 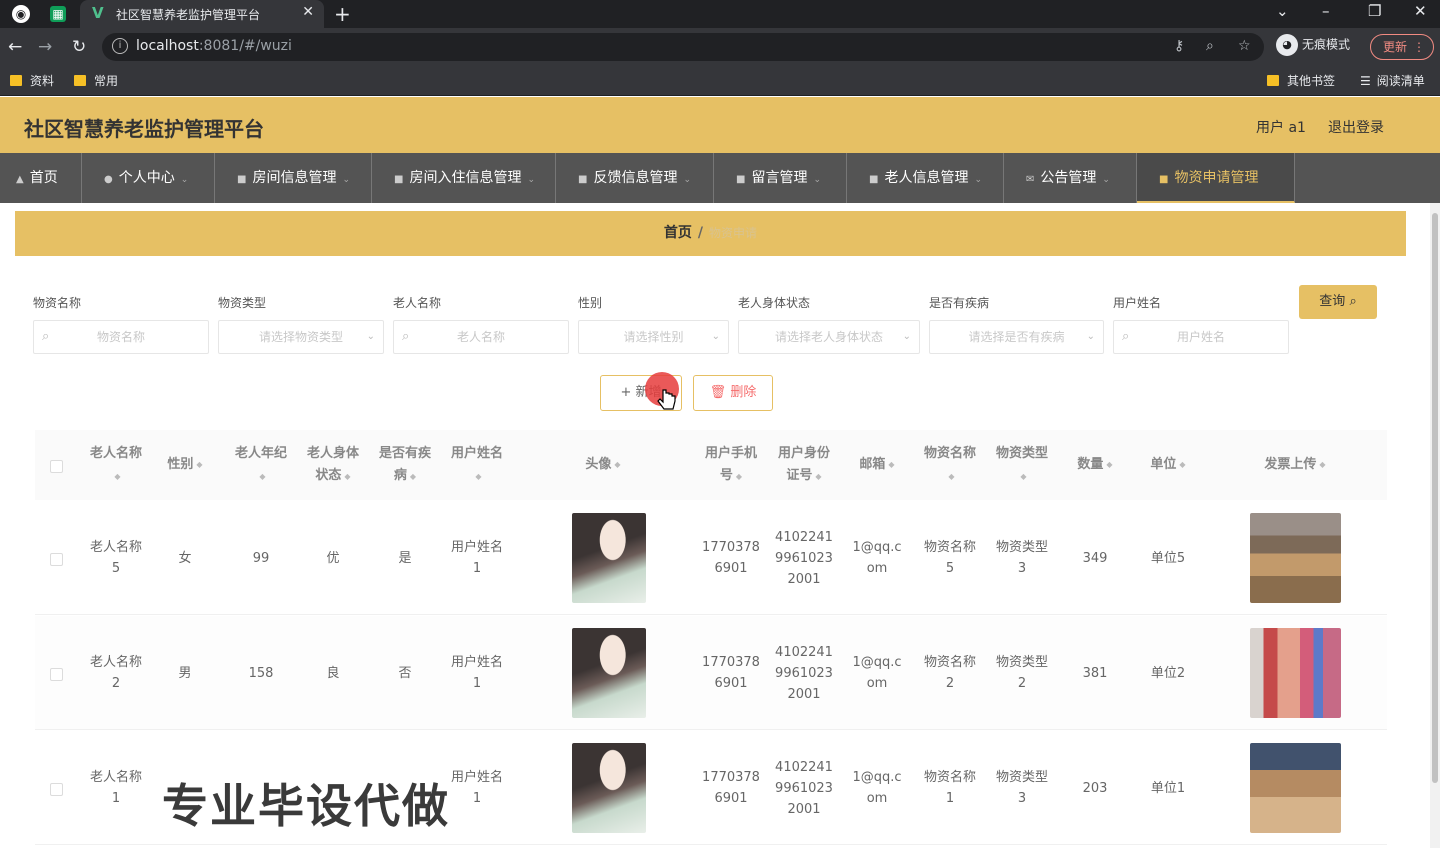 What do you see at coordinates (1201, 337) in the screenshot?
I see `user-name-input: ⌕ 用户姓名` at bounding box center [1201, 337].